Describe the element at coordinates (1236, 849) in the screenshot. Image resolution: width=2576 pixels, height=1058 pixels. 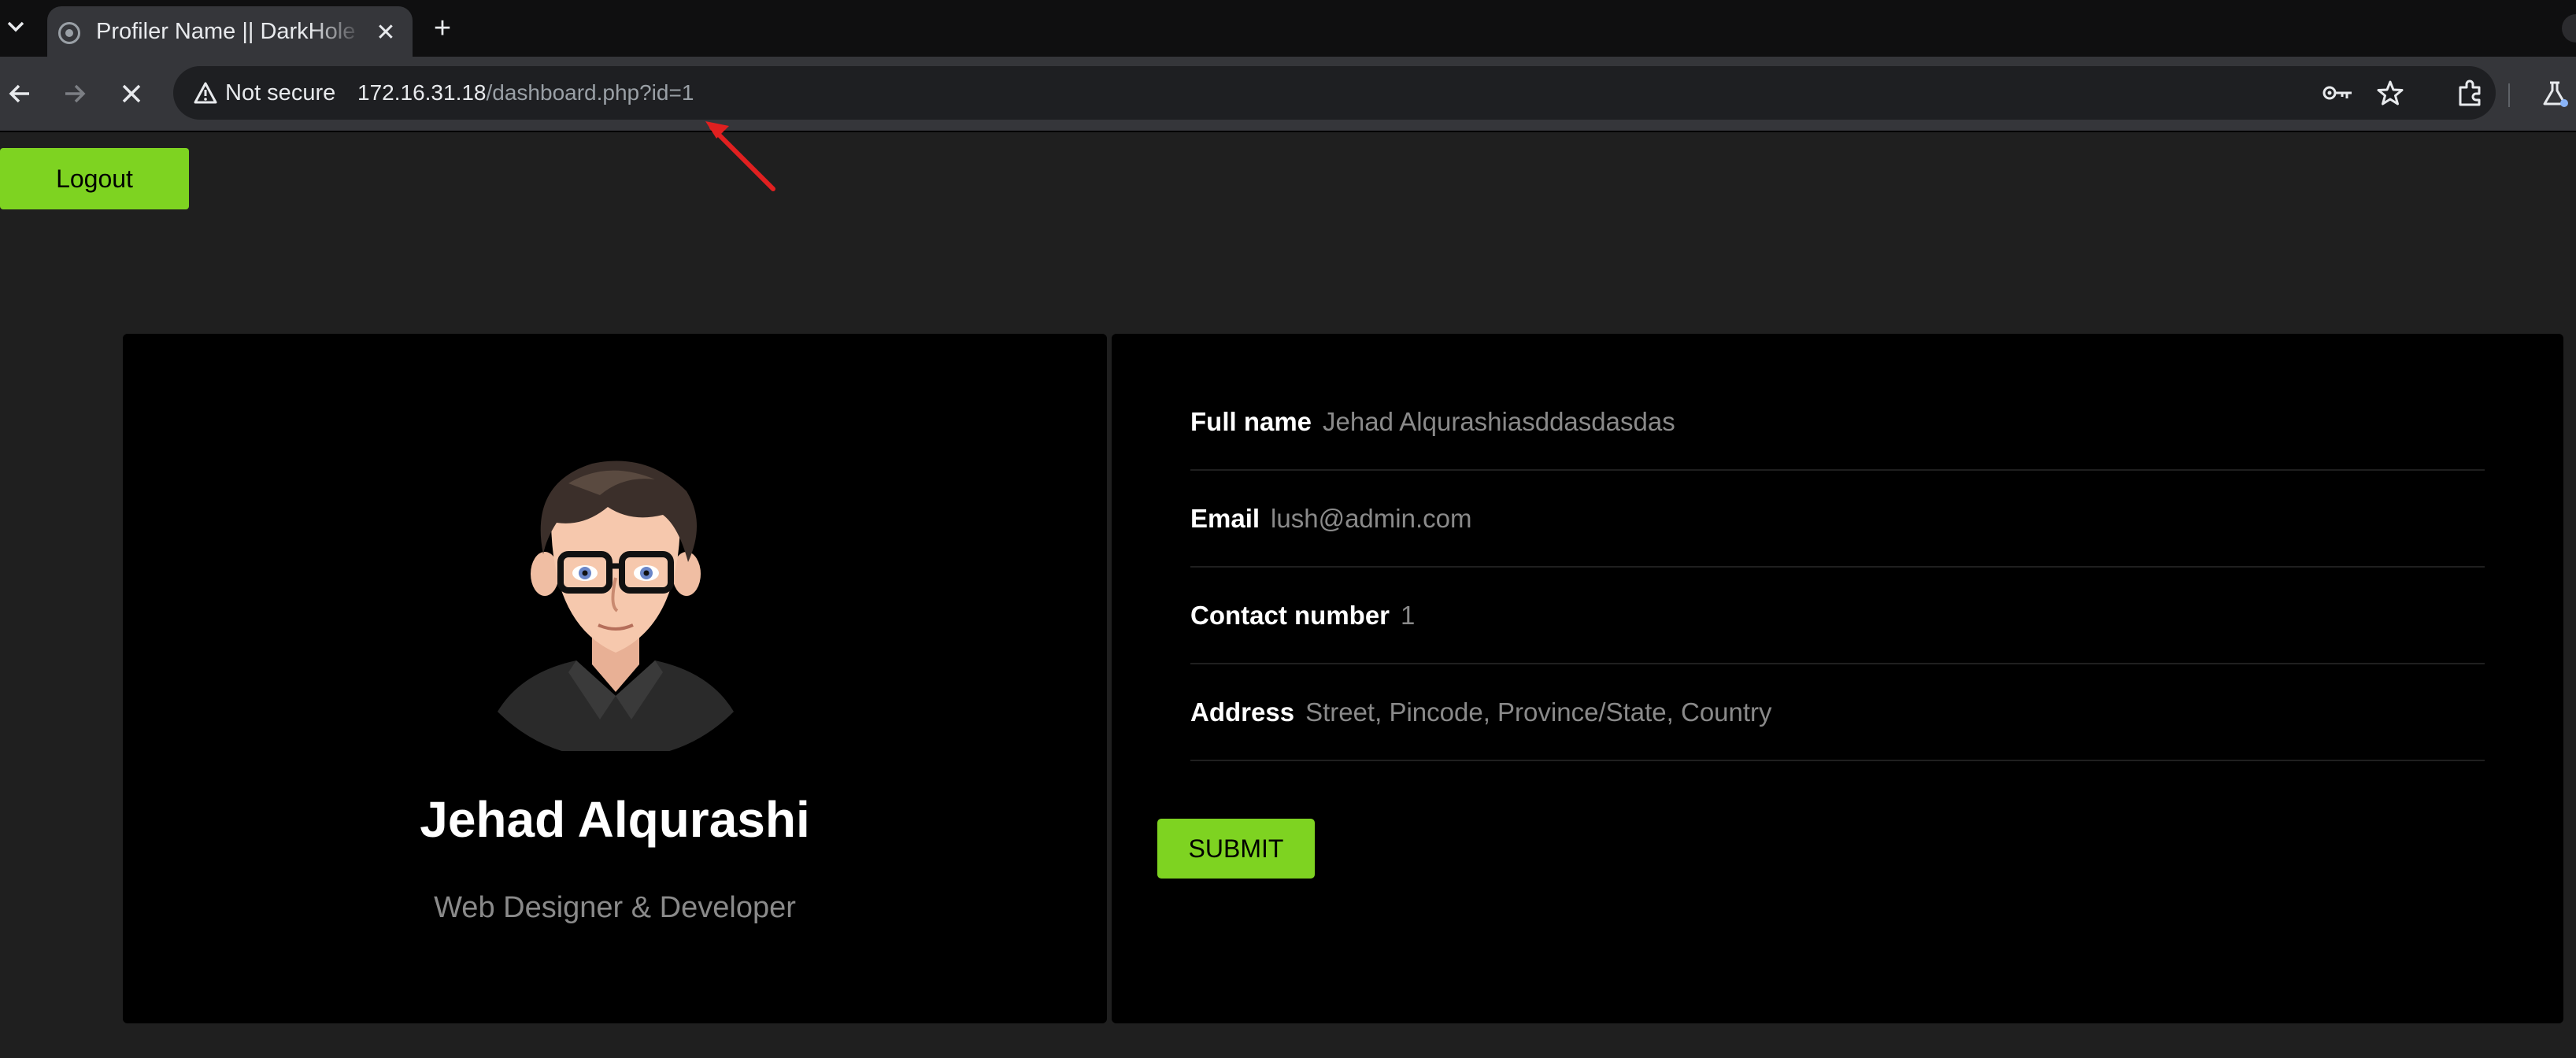
I see `submit-button: SUBMIT` at that location.